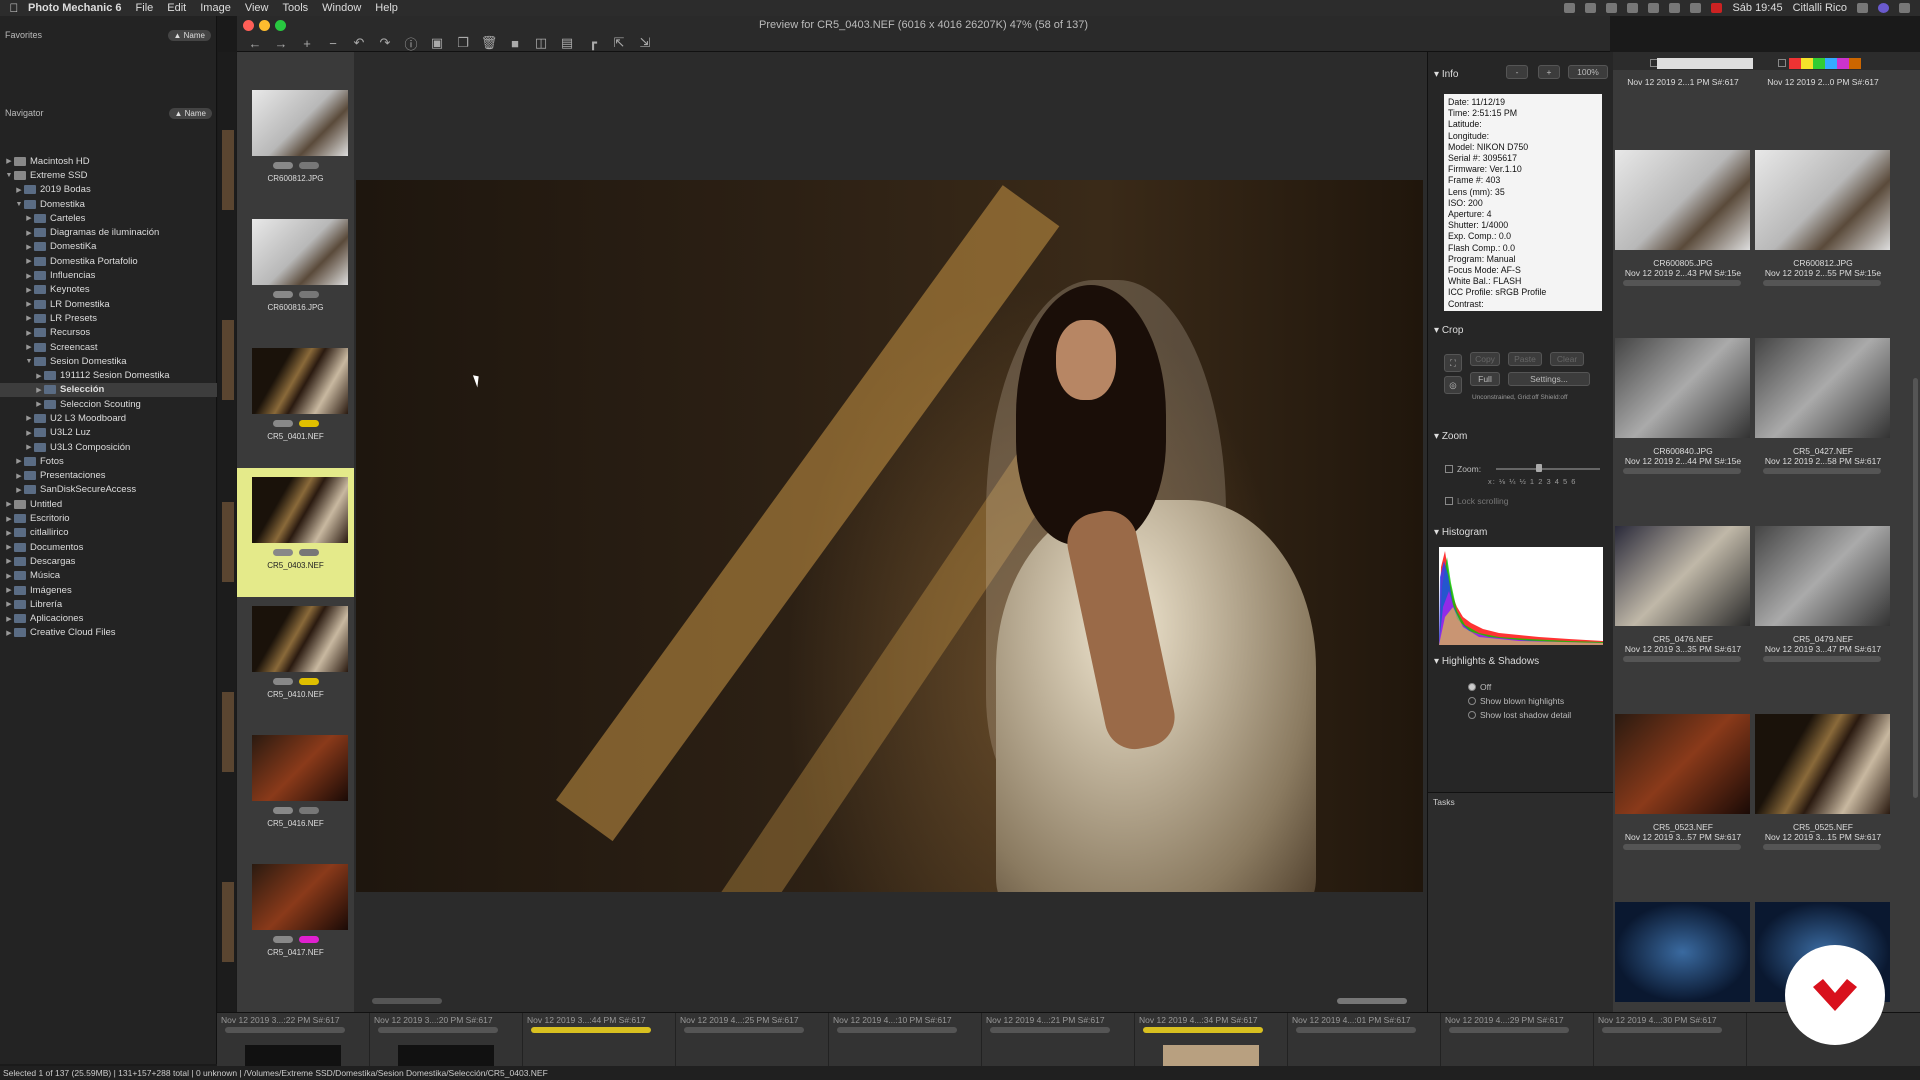 The height and width of the screenshot is (1080, 1920). Describe the element at coordinates (295, 8) in the screenshot. I see `menu-tools: Tools` at that location.